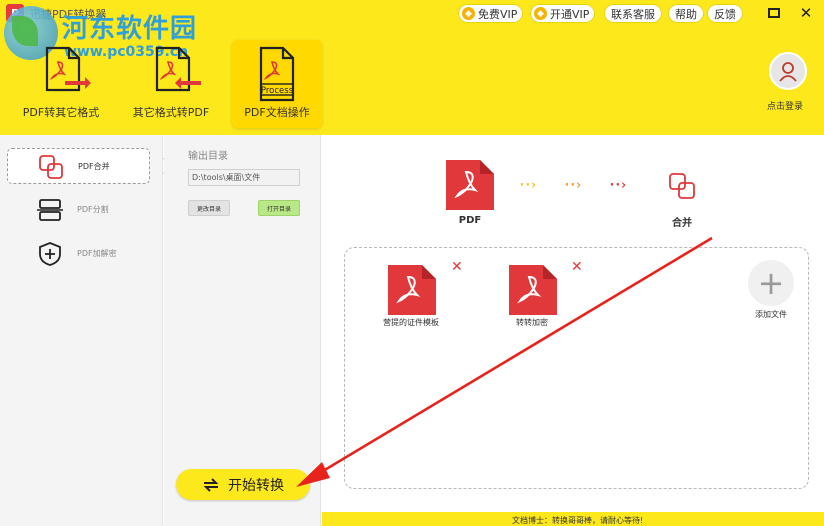 This screenshot has height=526, width=824. I want to click on file-item: ✕ 转转加密, so click(540, 297).